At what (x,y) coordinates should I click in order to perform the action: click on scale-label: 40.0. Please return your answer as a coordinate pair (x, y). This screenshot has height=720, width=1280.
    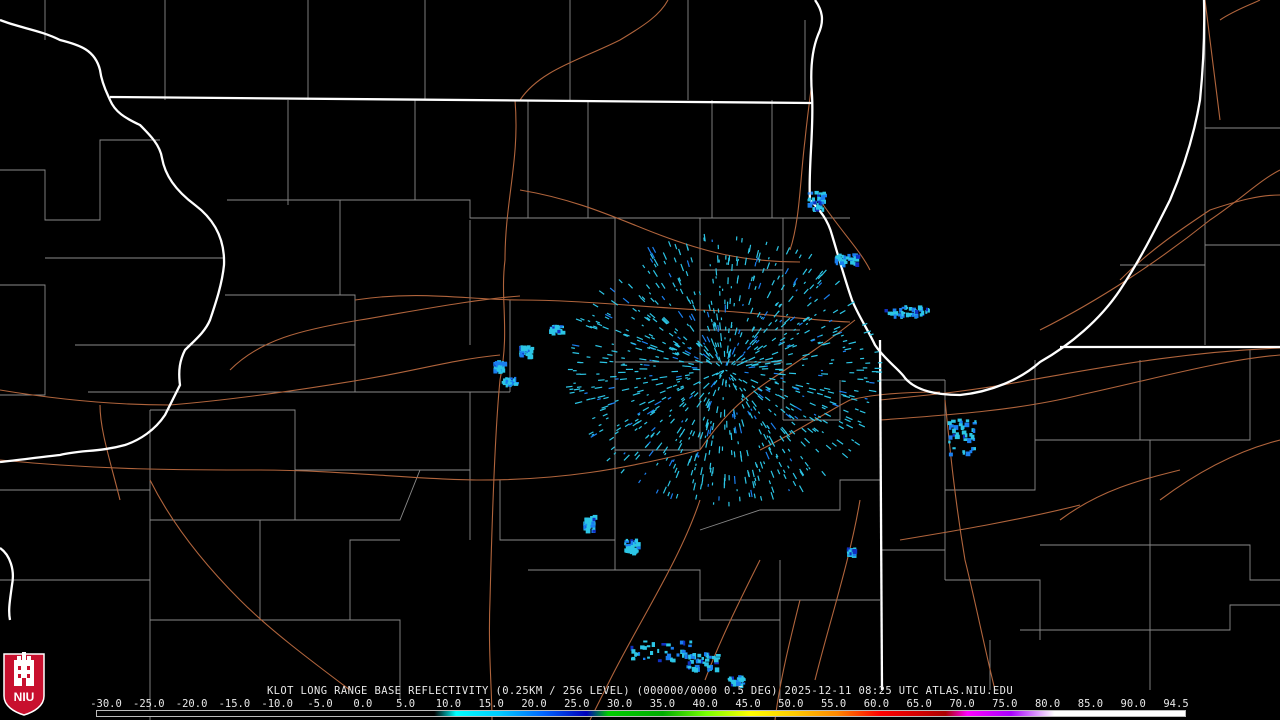
    Looking at the image, I should click on (705, 704).